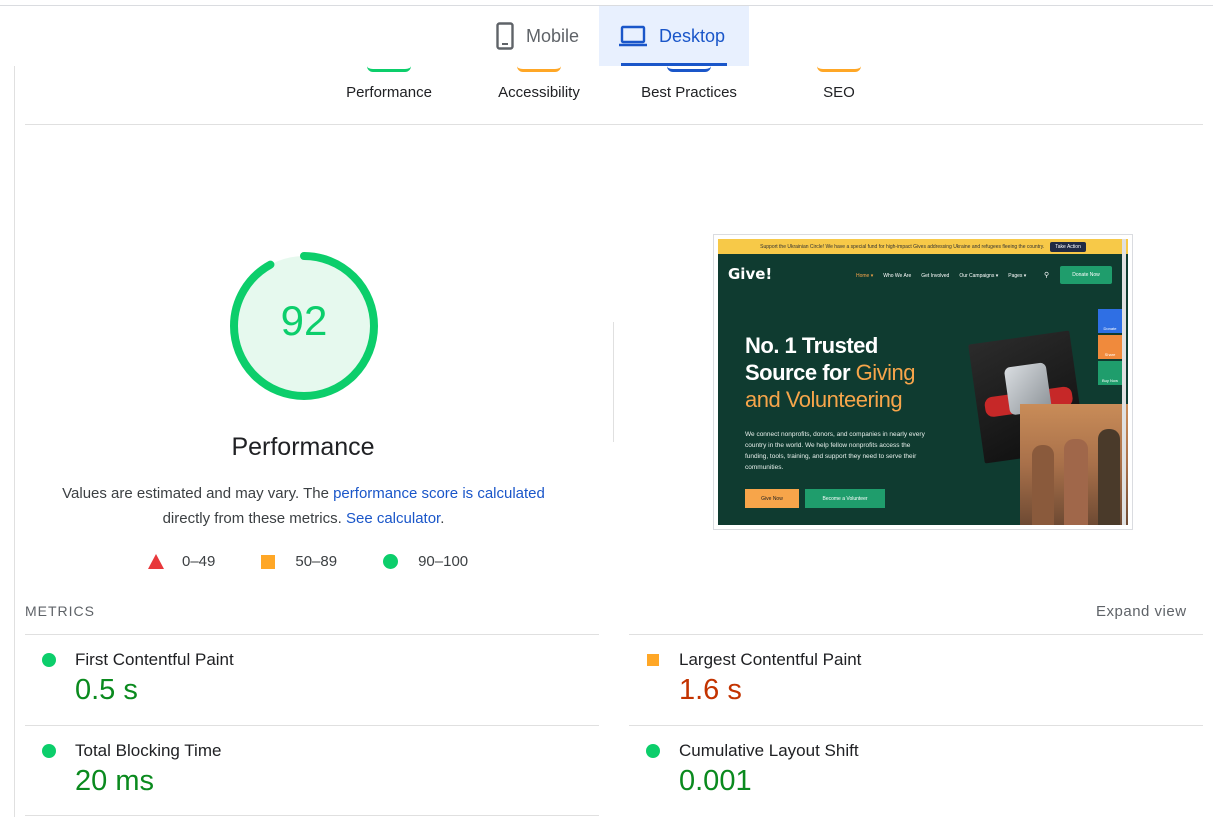 The image size is (1213, 817). Describe the element at coordinates (897, 276) in the screenshot. I see `site-menu-item: Who We Are` at that location.